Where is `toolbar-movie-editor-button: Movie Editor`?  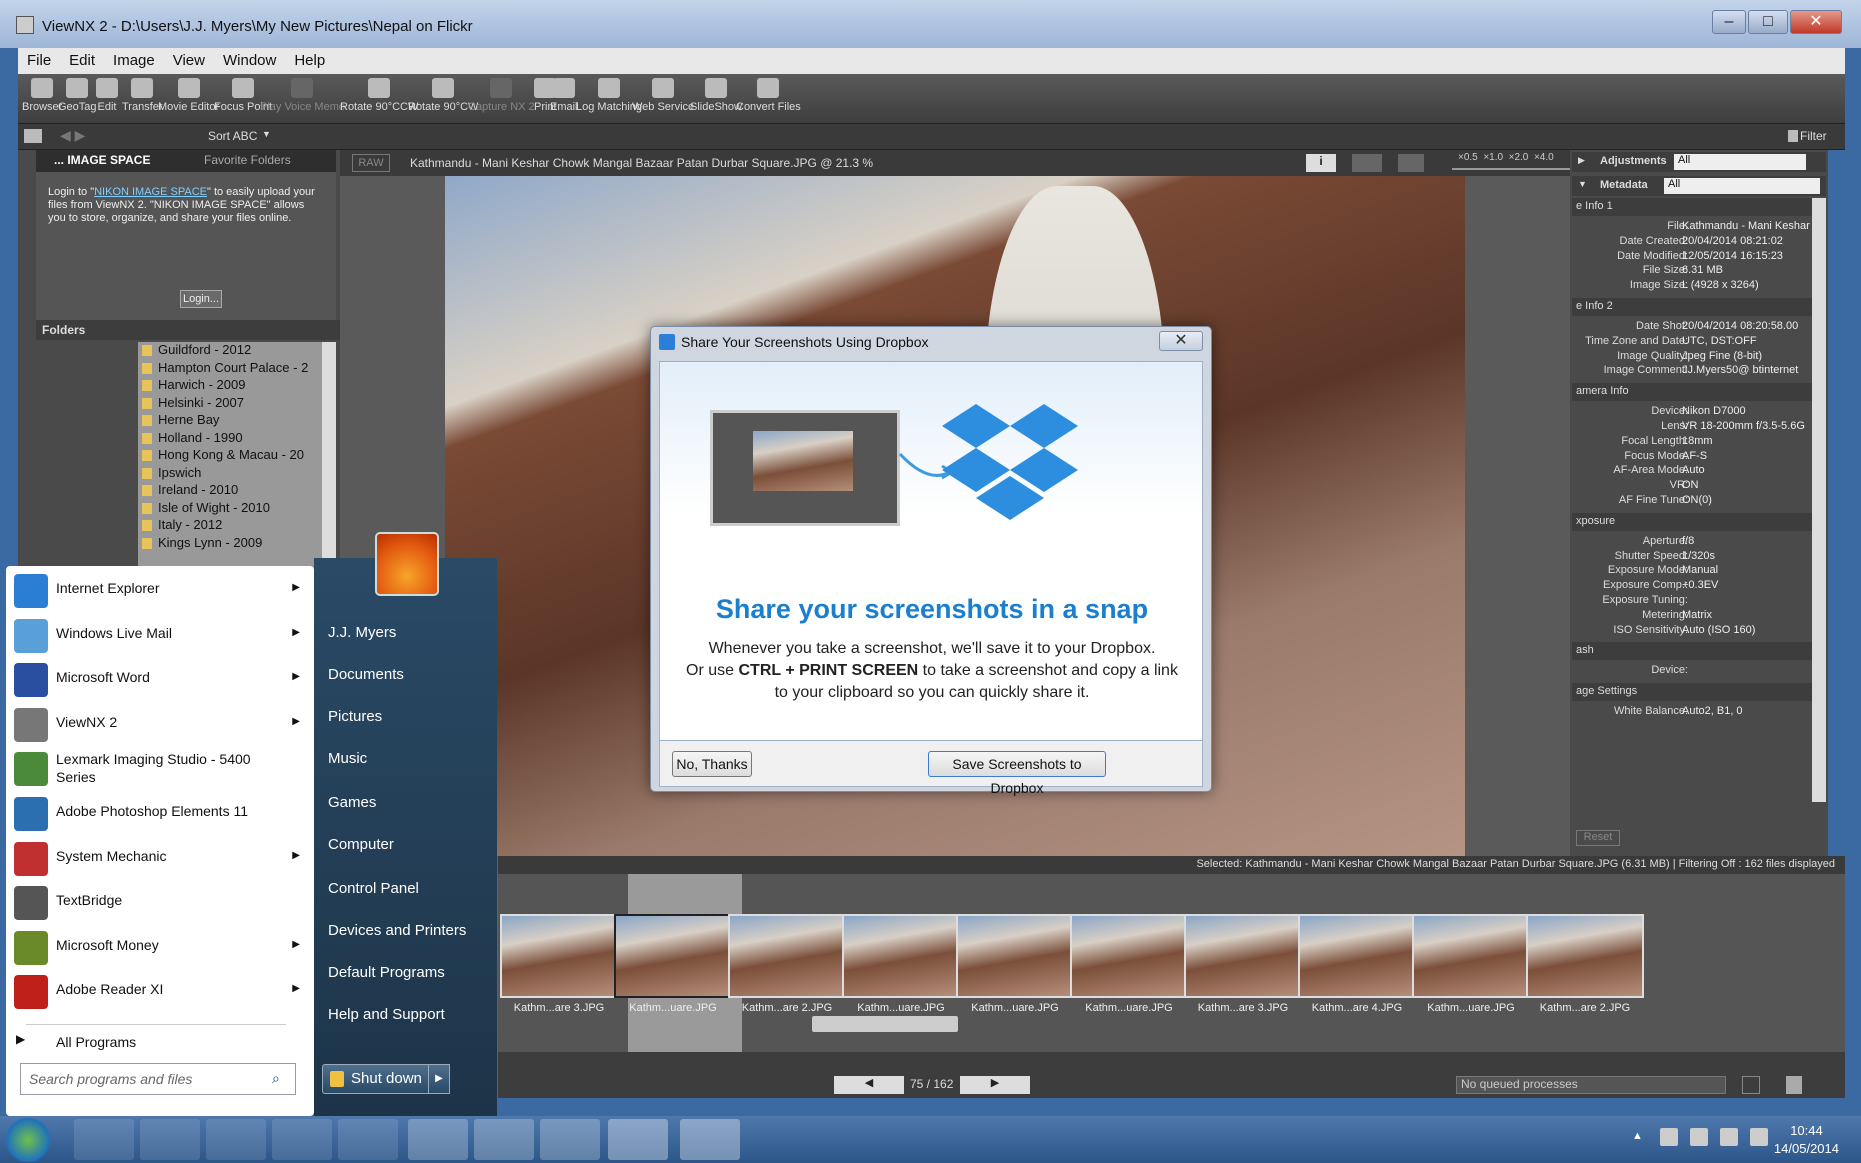 toolbar-movie-editor-button: Movie Editor is located at coordinates (188, 95).